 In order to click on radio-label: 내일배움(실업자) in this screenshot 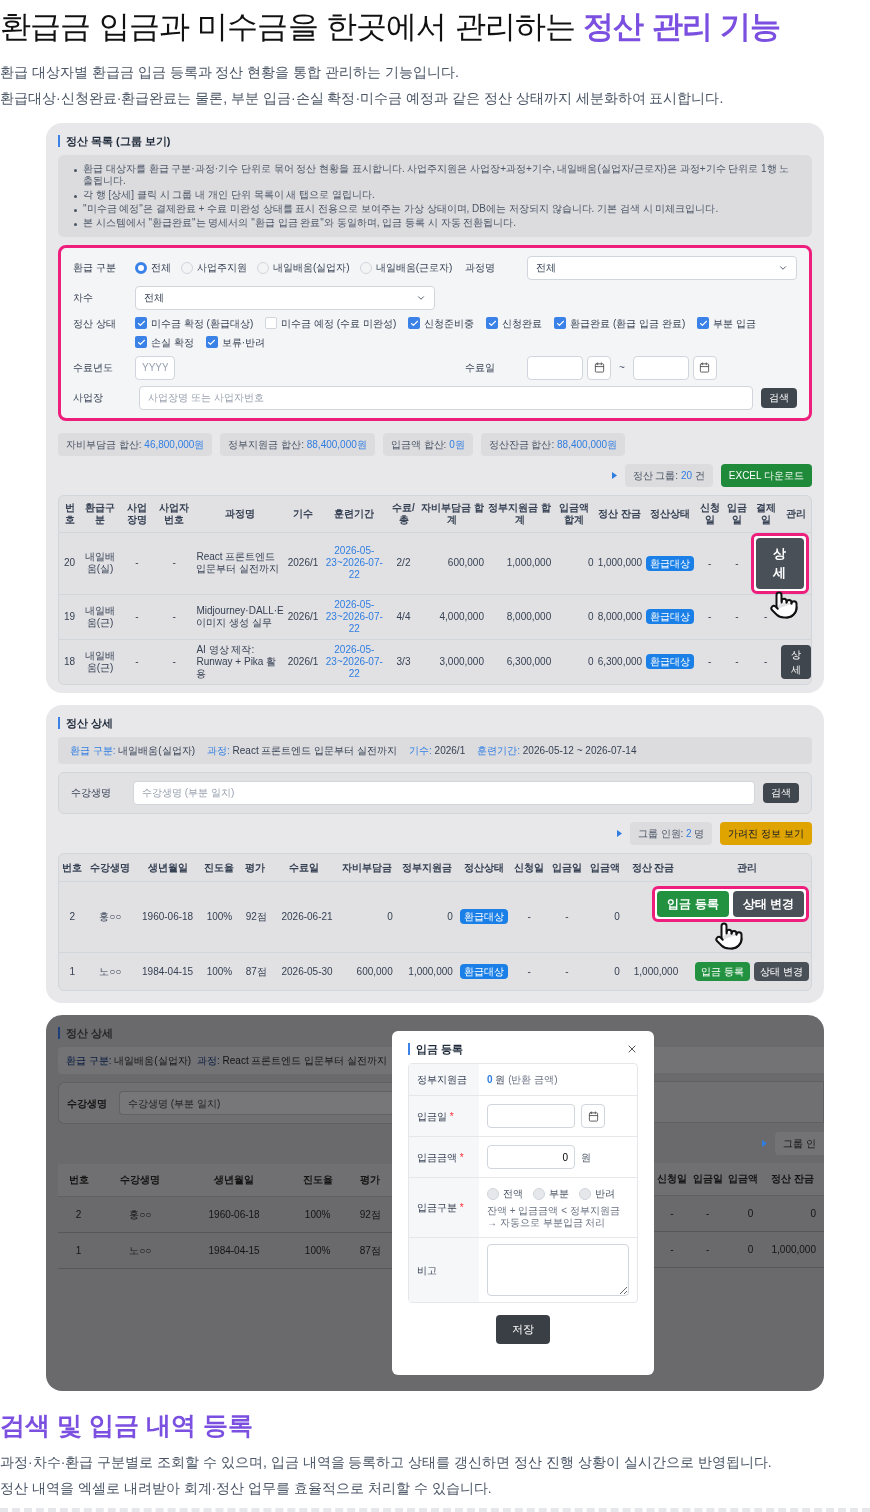, I will do `click(311, 268)`.